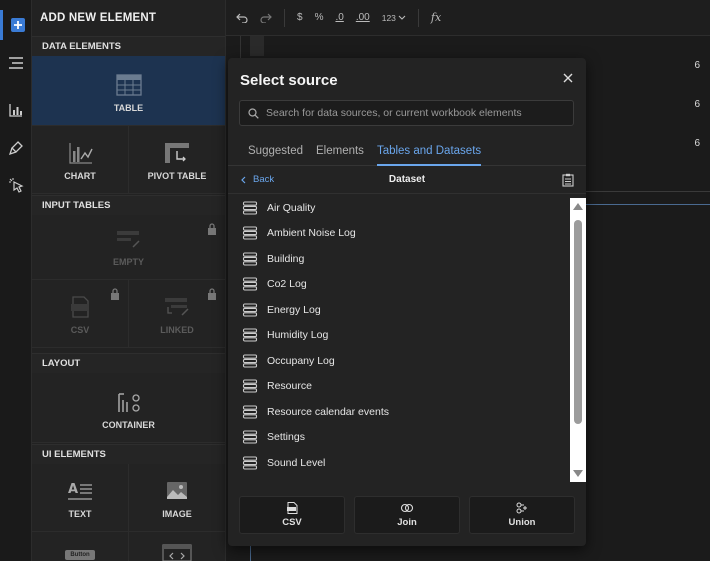 This screenshot has height=561, width=710. I want to click on container-tile: CONTAINER, so click(128, 408).